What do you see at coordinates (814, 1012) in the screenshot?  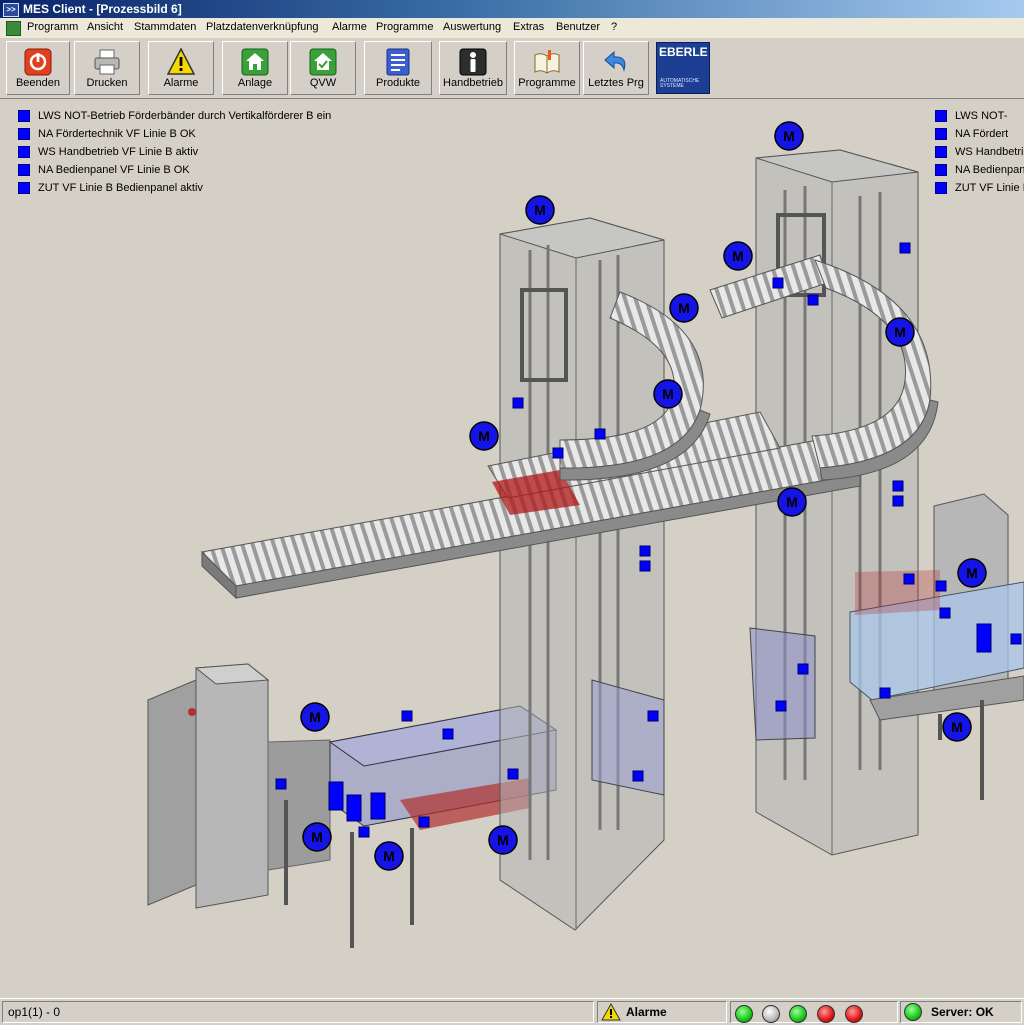 I see `status-lamps` at bounding box center [814, 1012].